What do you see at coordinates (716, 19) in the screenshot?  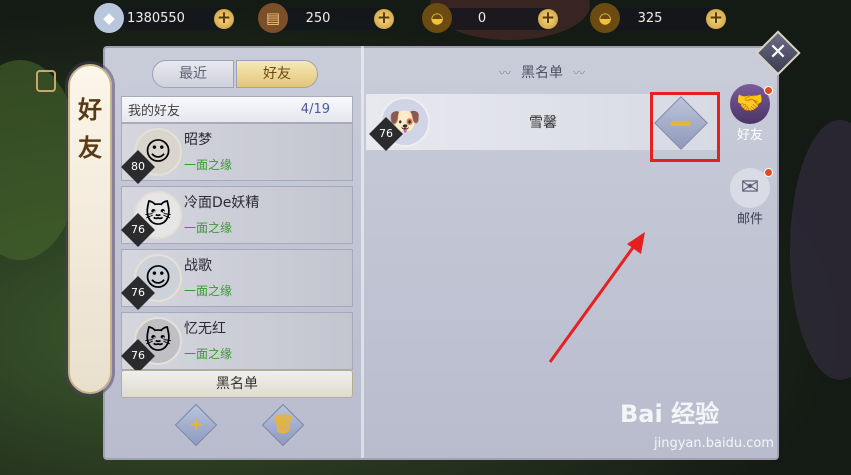 I see `add-locked-gold-button: +` at bounding box center [716, 19].